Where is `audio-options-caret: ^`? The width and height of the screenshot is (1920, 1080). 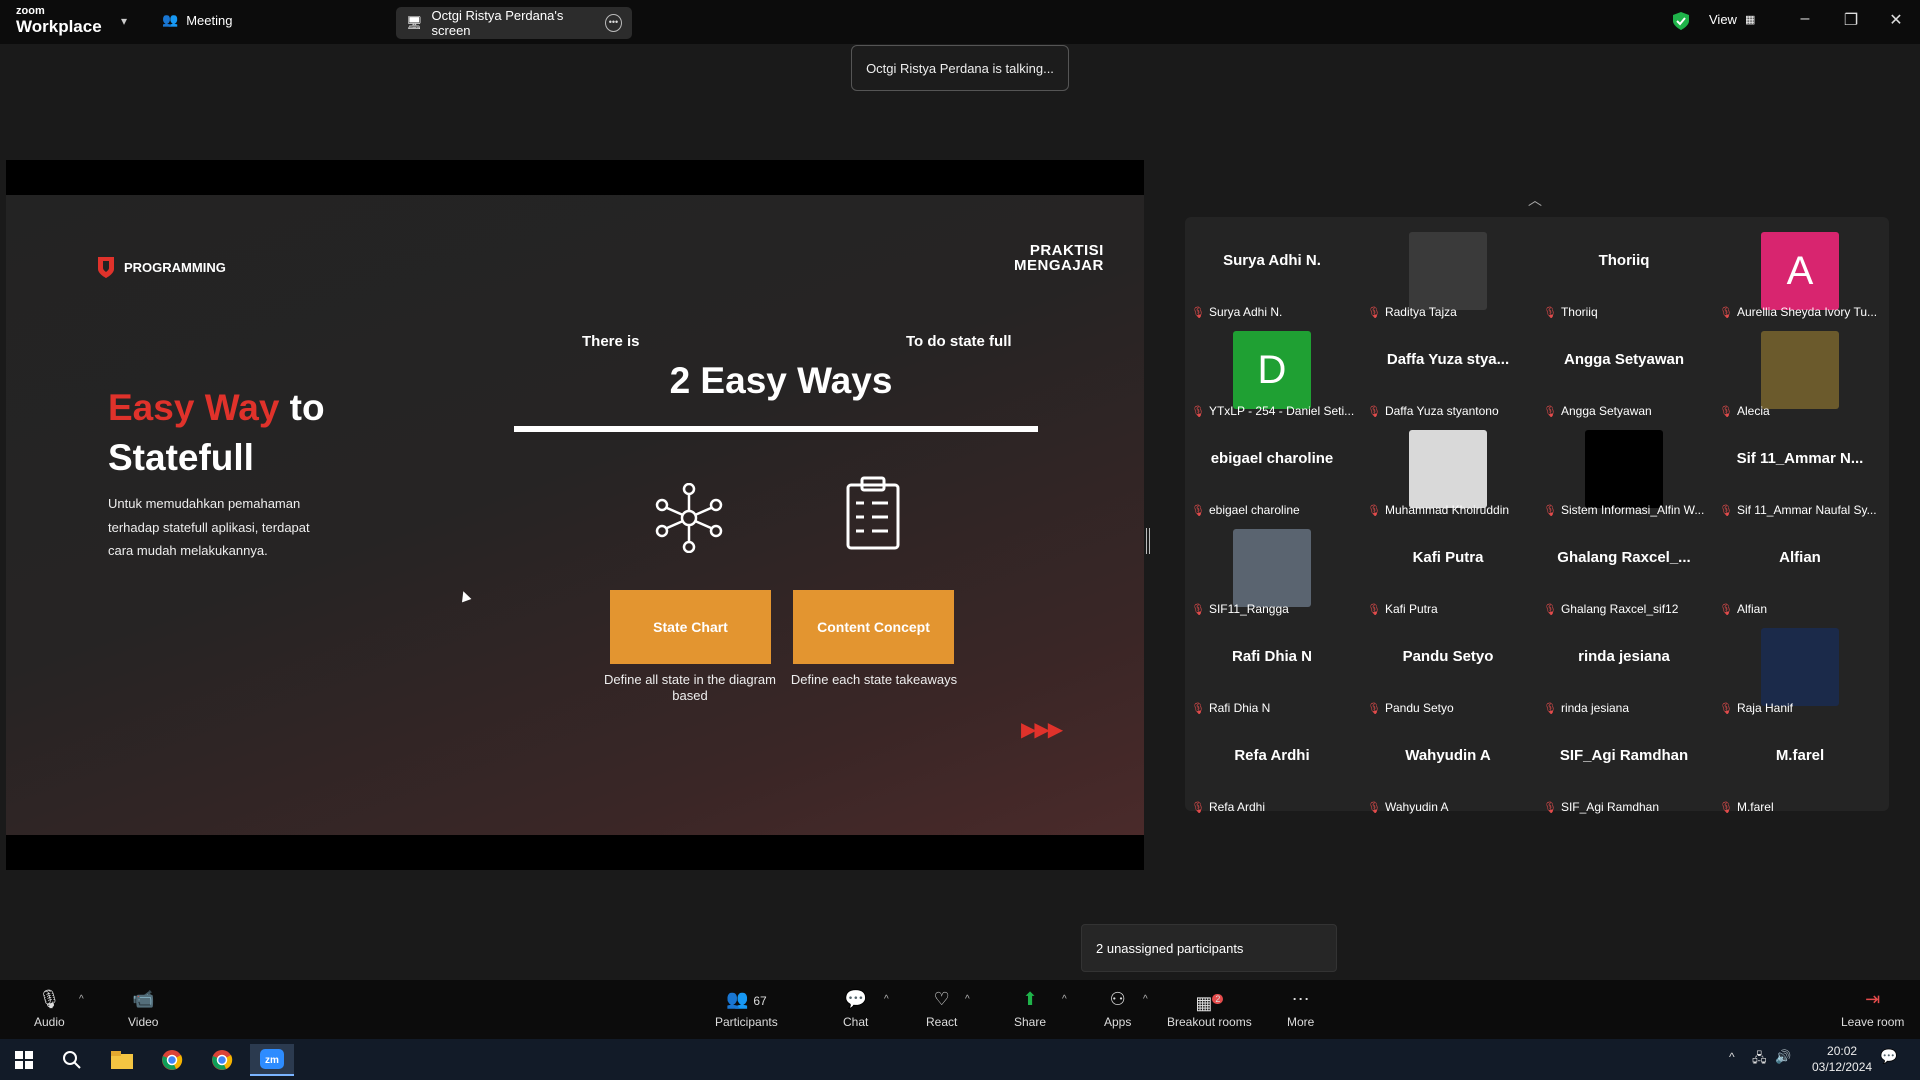 audio-options-caret: ^ is located at coordinates (81, 999).